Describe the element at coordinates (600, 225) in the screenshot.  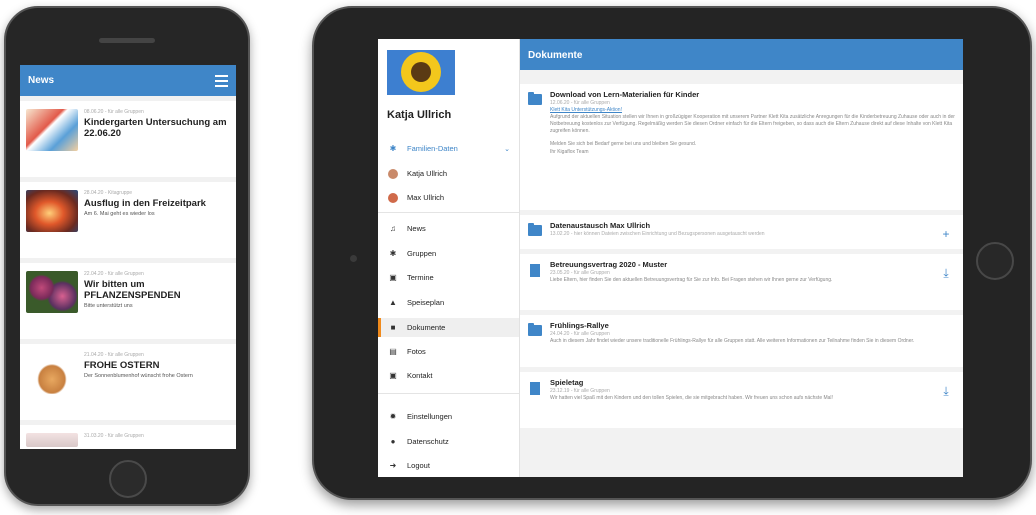
I see `document-title: Datenaustausch Max Ullrich` at that location.